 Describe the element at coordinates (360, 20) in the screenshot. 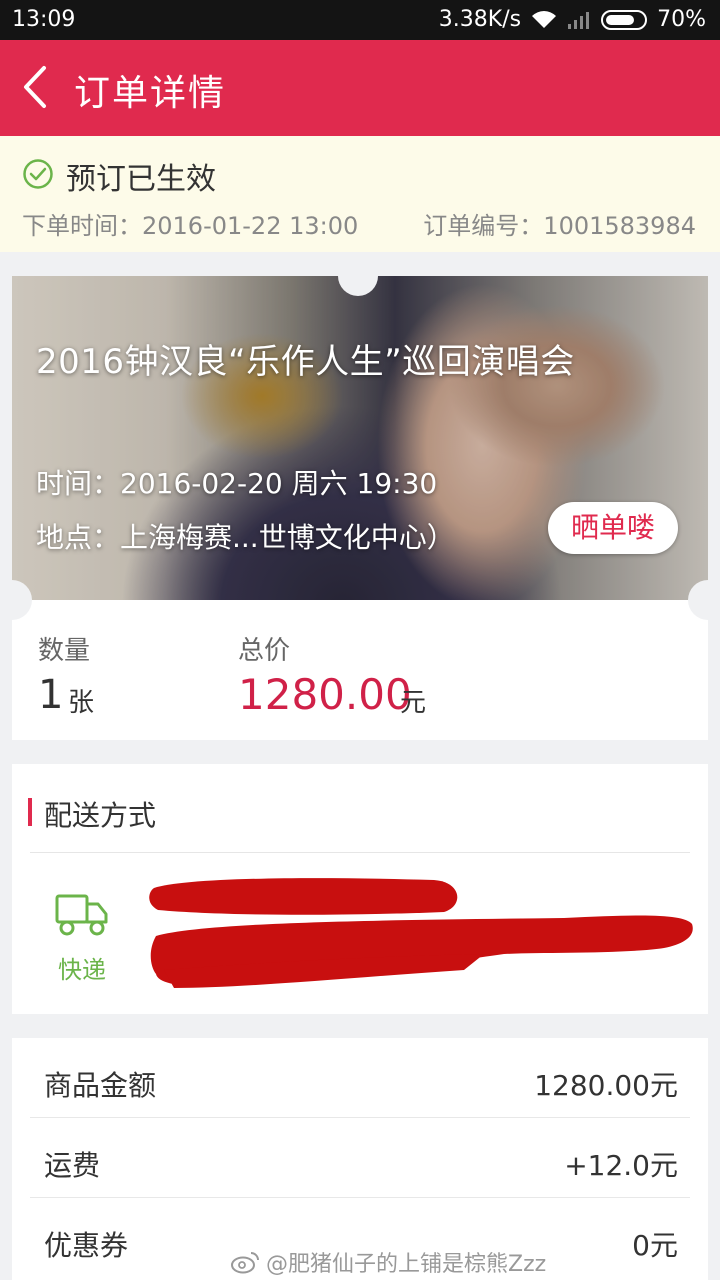

I see `status-bar: 13:09 3.38K/s 70%` at that location.